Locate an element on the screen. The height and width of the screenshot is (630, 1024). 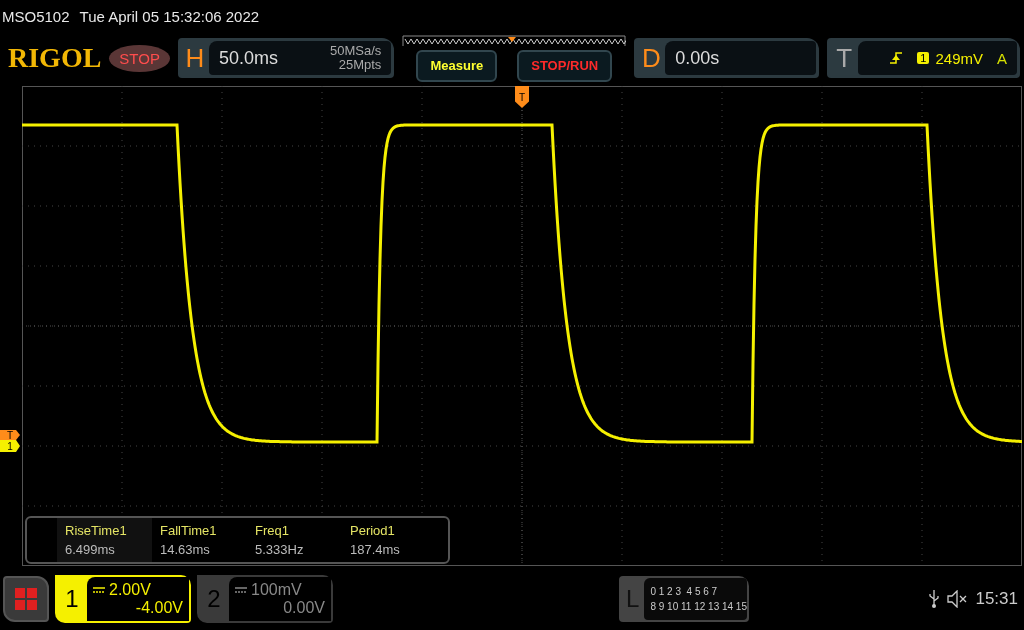
measurement-value: 6.499ms is located at coordinates (90, 549).